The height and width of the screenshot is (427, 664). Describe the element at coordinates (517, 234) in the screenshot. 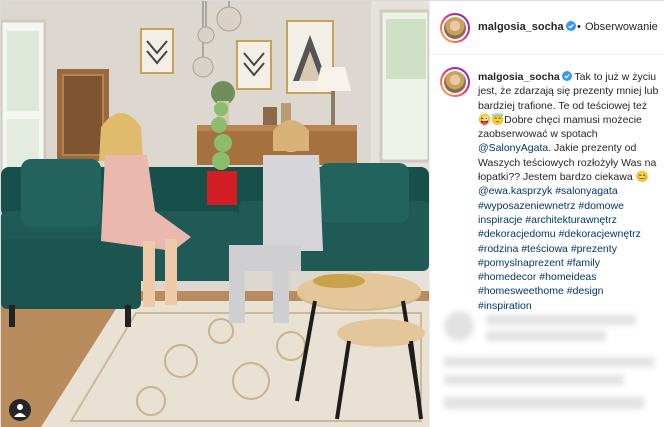

I see `hashtag-link: #dekoracjedomu` at that location.